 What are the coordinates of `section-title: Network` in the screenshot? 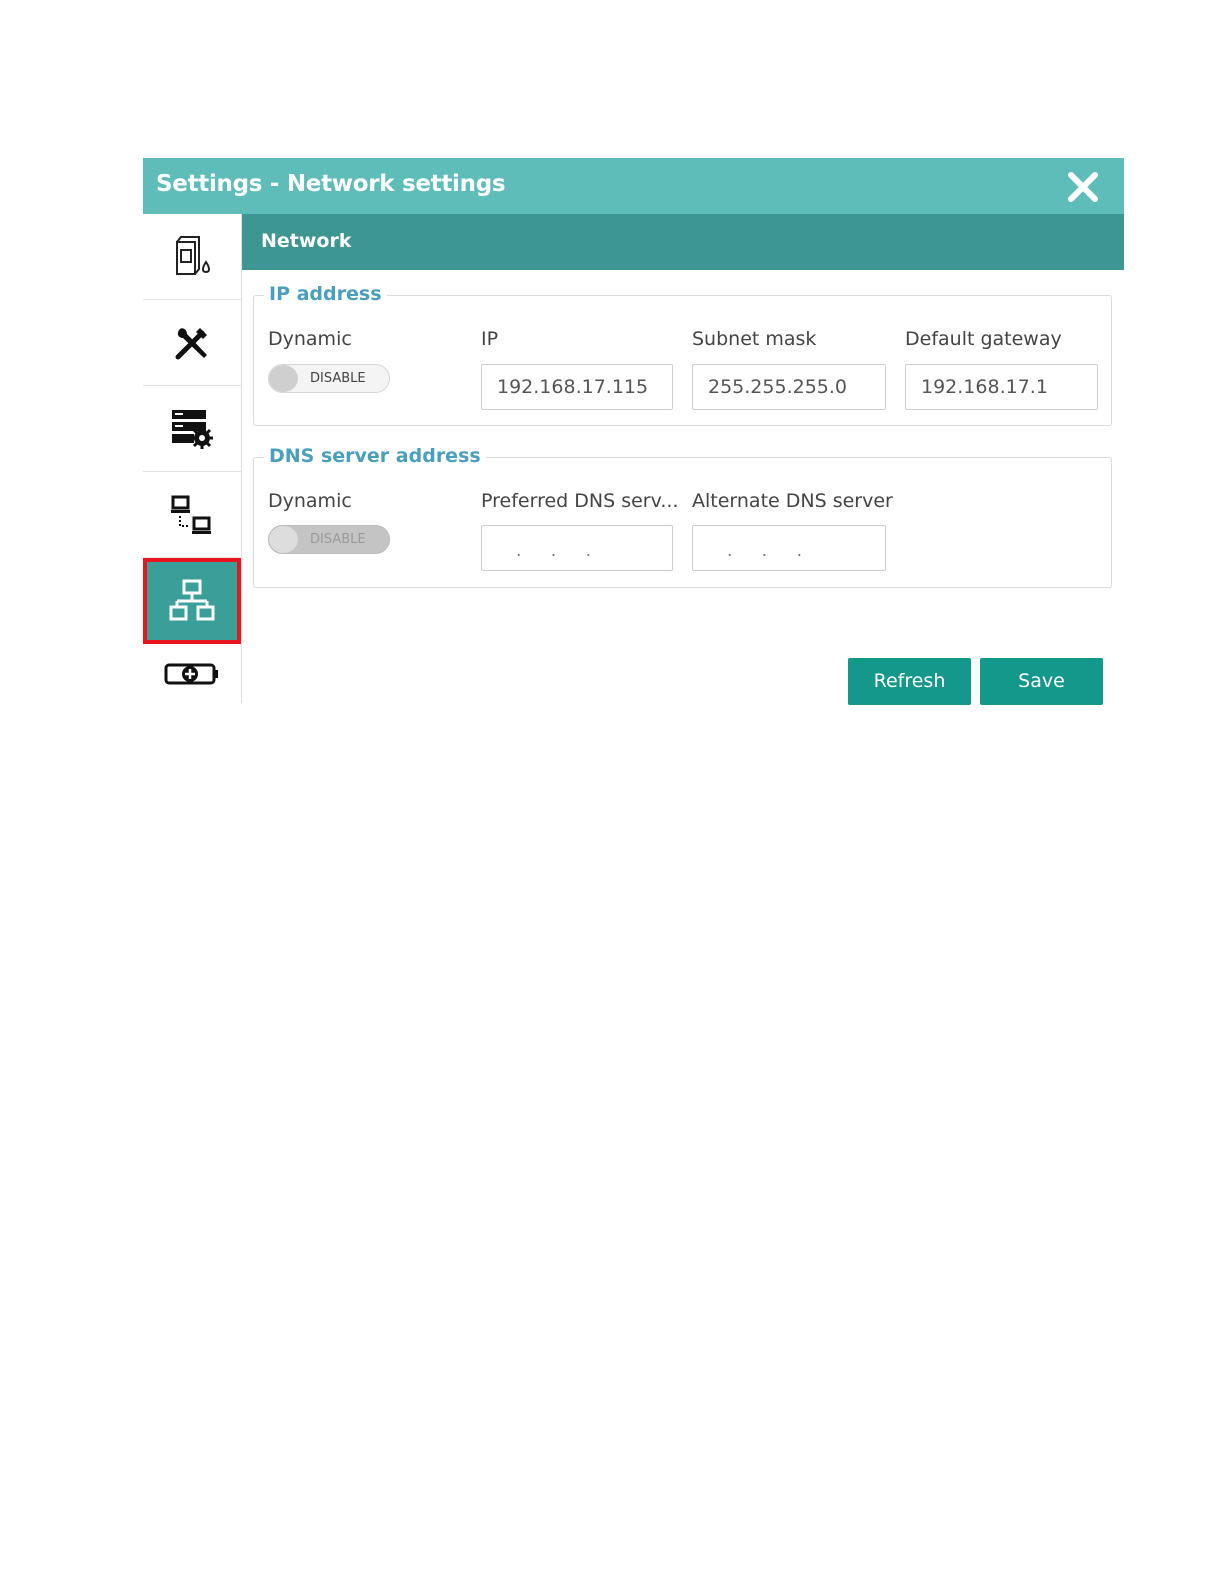 It's located at (306, 241).